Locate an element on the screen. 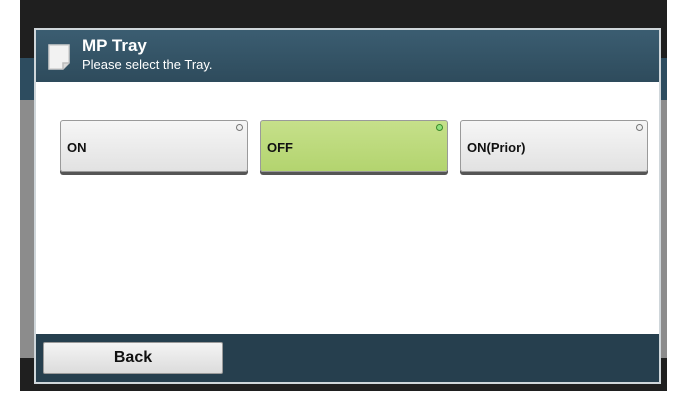 The image size is (682, 403). dialog-title: MP Tray is located at coordinates (114, 45).